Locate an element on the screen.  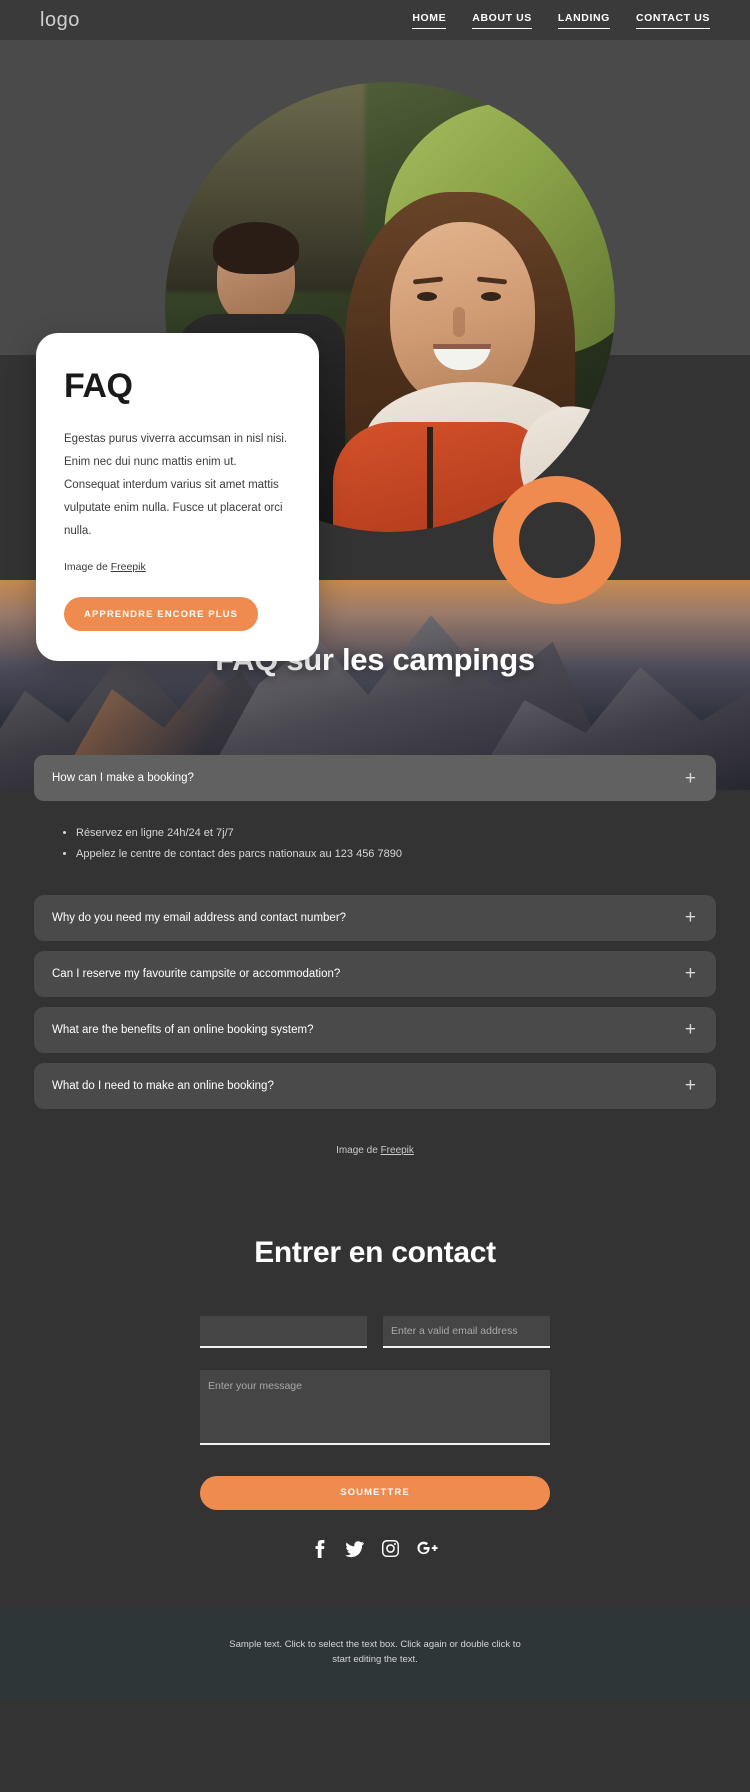
google-plus-icon is located at coordinates (427, 1551).